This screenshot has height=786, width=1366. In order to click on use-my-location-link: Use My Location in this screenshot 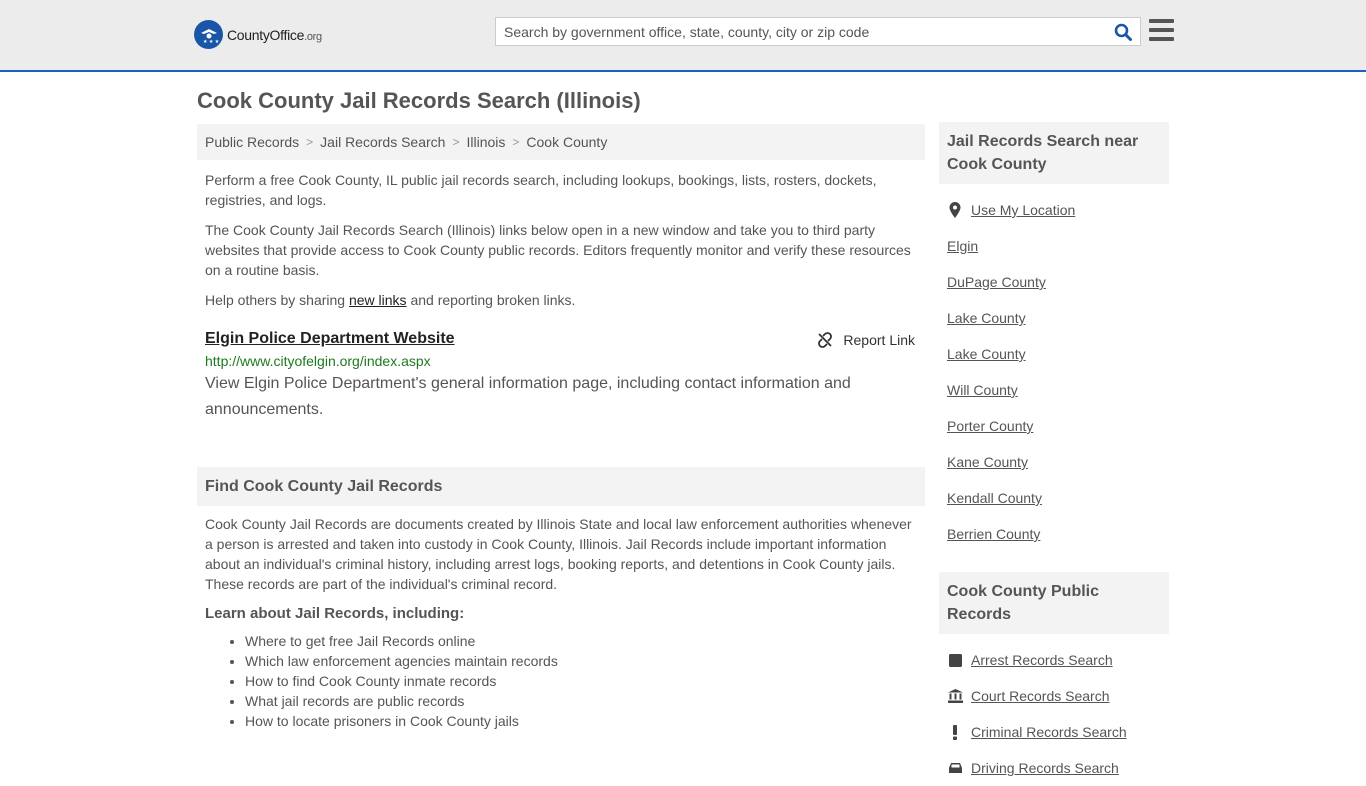, I will do `click(1023, 210)`.